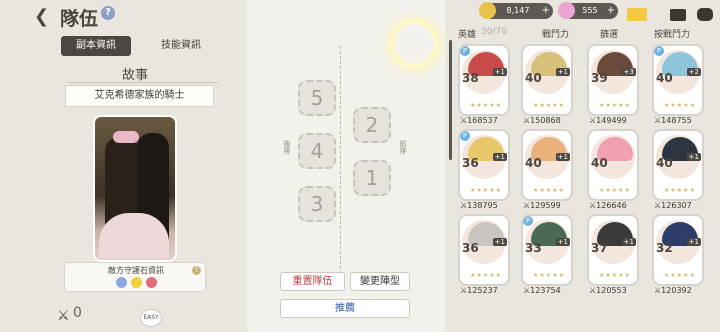 The image size is (720, 332). What do you see at coordinates (126, 137) in the screenshot?
I see `art-bow` at bounding box center [126, 137].